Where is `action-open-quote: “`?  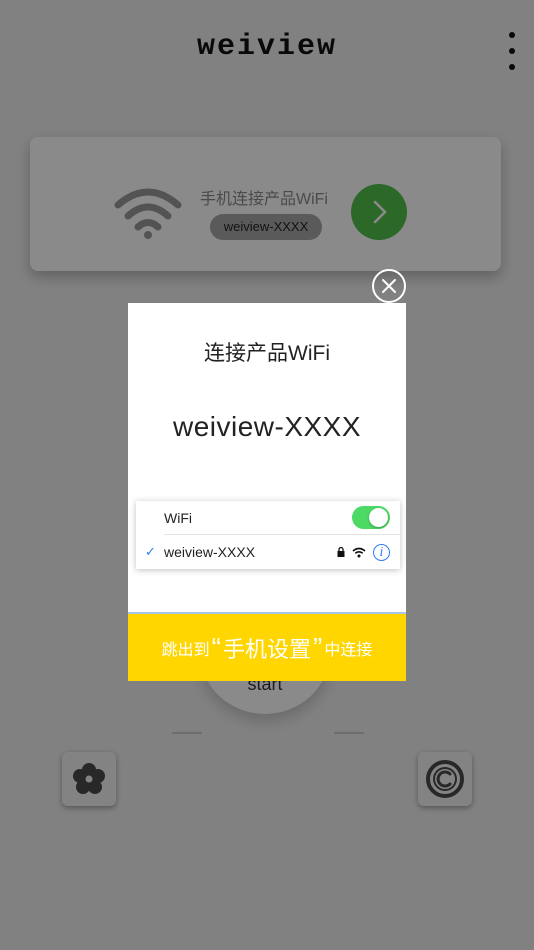
action-open-quote: “ is located at coordinates (216, 647).